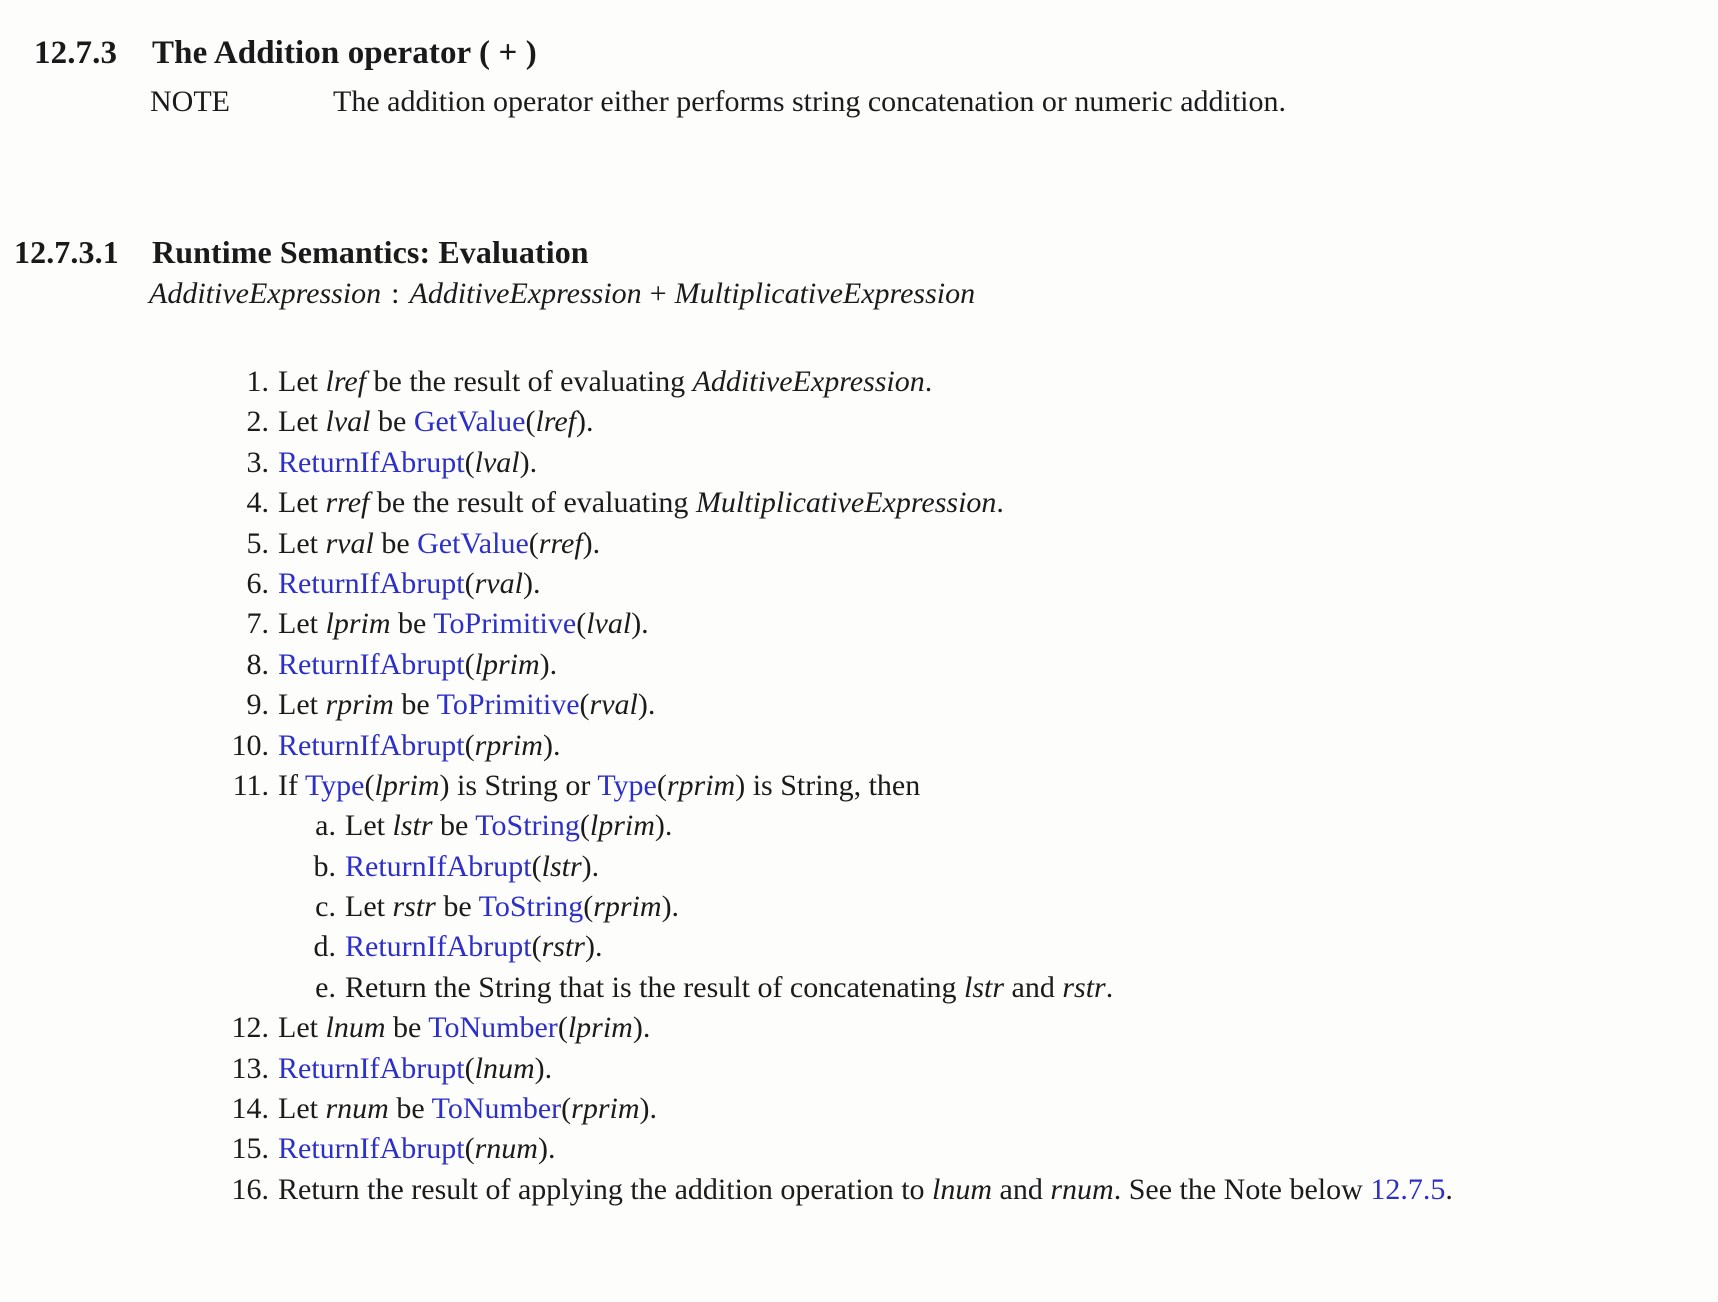 The width and height of the screenshot is (1718, 1302). Describe the element at coordinates (879, 544) in the screenshot. I see `algorithm-step: 5. Let rval be GetValue(rref).` at that location.